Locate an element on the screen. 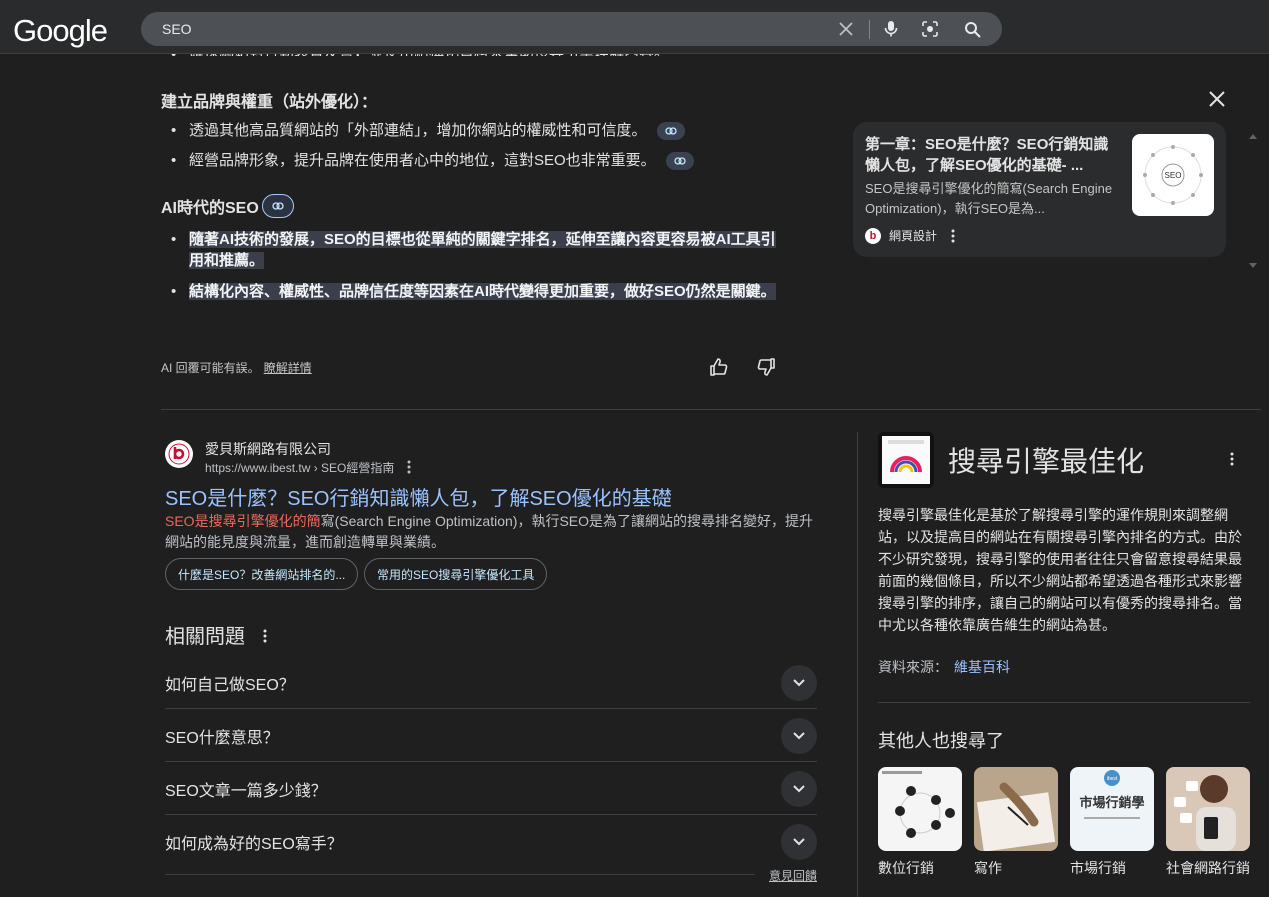 Image resolution: width=1269 pixels, height=897 pixels. knowledge-panel-image is located at coordinates (906, 460).